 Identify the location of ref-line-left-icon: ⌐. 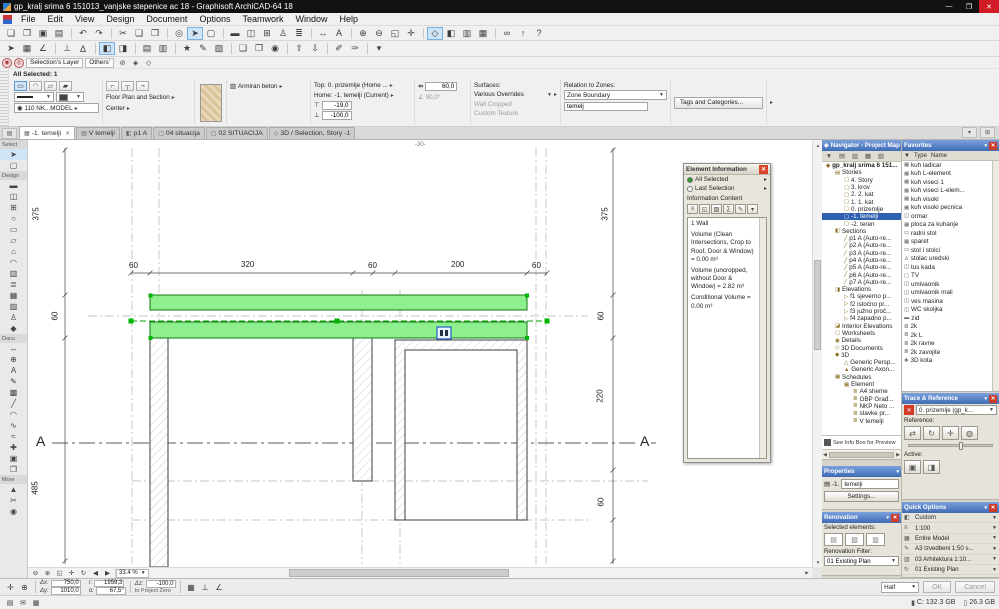
(112, 86).